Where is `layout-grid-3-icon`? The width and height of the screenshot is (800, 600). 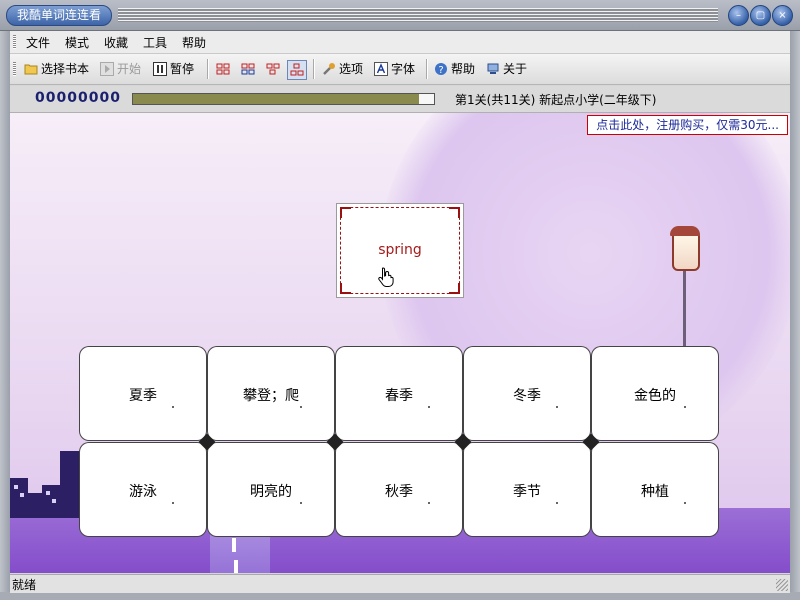 layout-grid-3-icon is located at coordinates (273, 69).